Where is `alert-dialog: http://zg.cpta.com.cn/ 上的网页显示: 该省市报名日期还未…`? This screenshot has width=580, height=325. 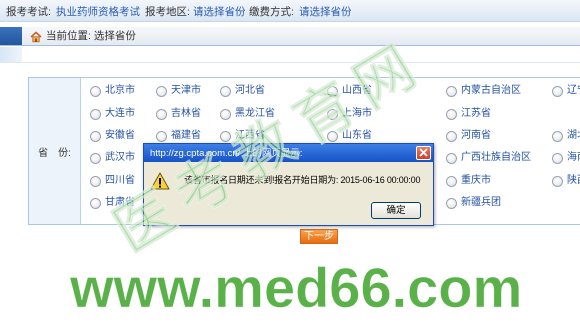 alert-dialog: http://zg.cpta.com.cn/ 上的网页显示: 该省市报名日期还未… is located at coordinates (288, 184).